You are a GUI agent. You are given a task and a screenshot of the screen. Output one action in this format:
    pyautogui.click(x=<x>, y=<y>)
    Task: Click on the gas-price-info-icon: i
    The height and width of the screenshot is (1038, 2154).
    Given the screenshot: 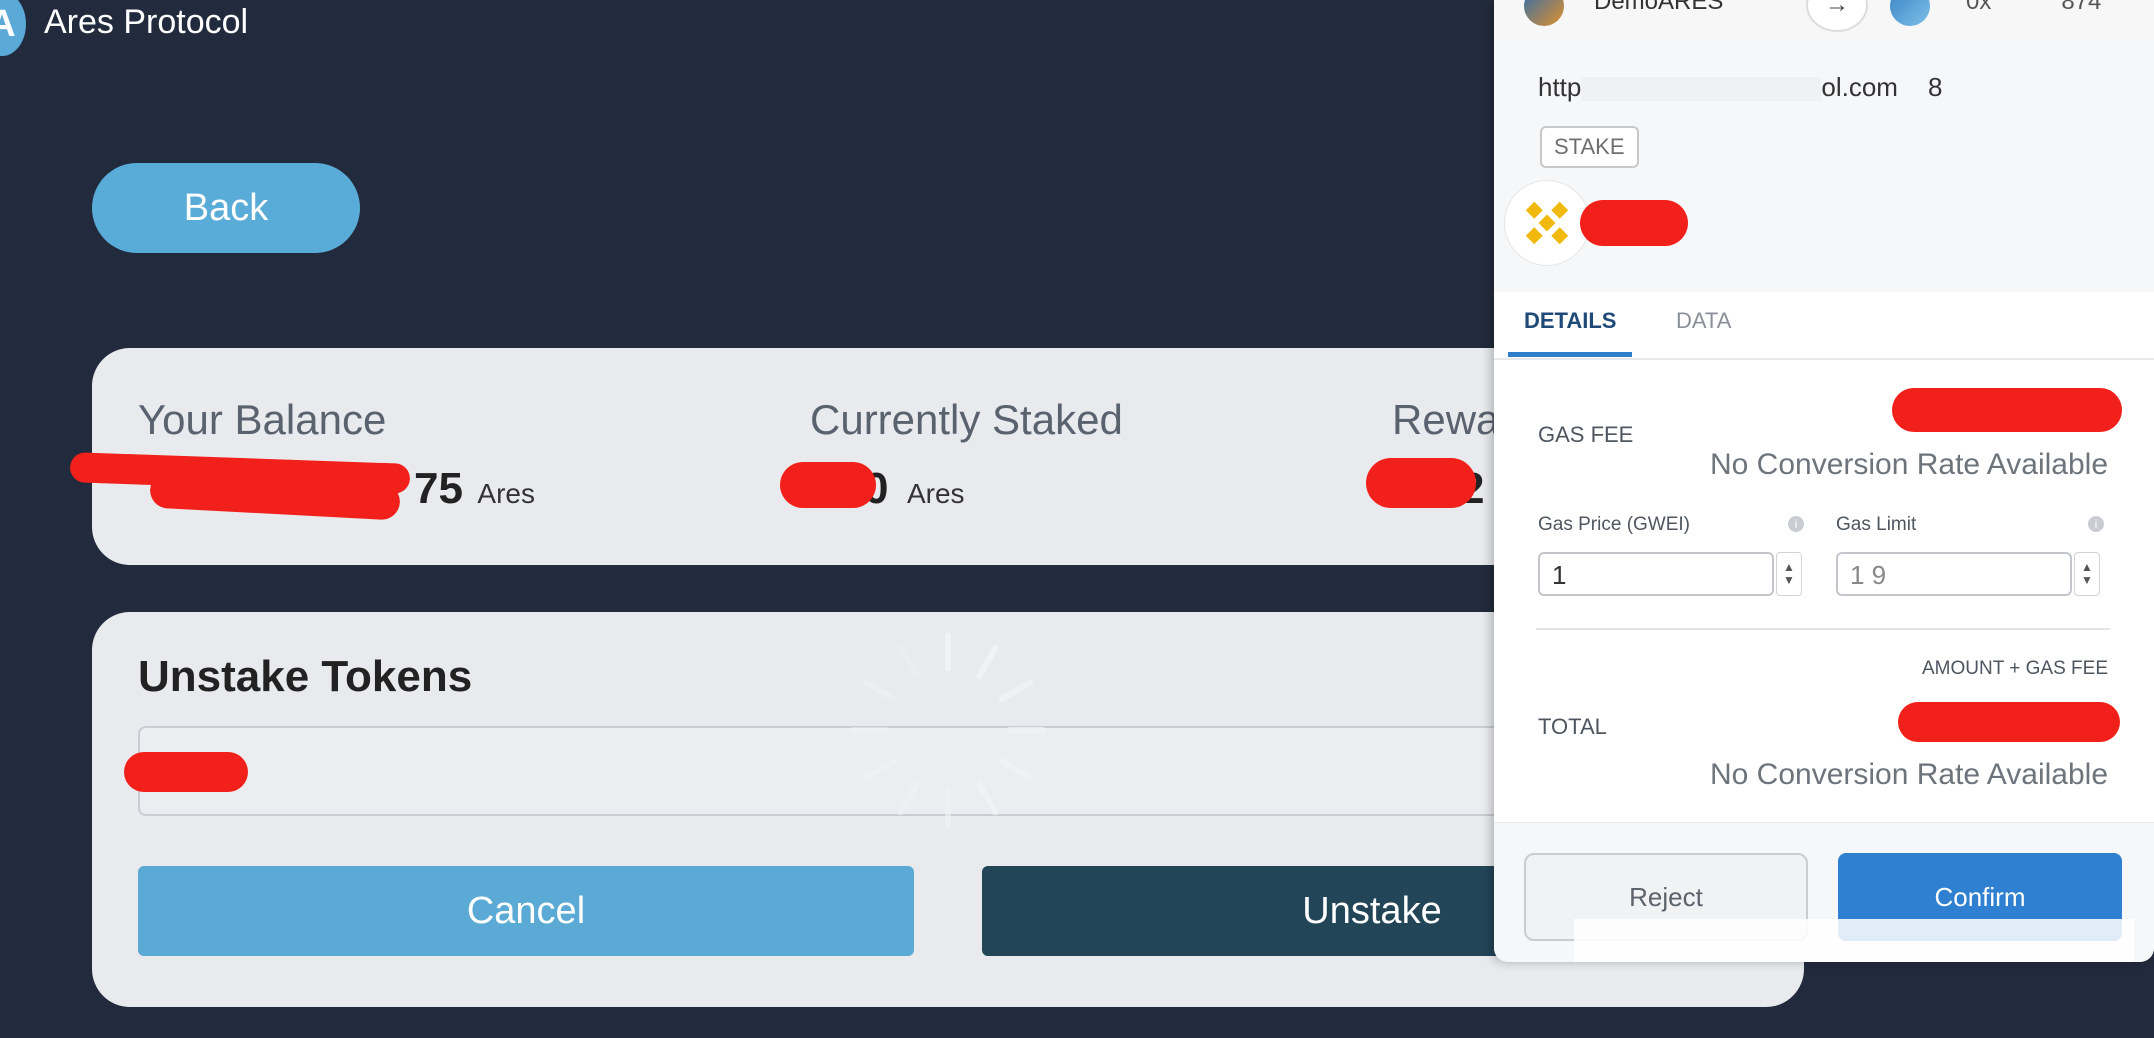 What is the action you would take?
    pyautogui.click(x=1796, y=524)
    